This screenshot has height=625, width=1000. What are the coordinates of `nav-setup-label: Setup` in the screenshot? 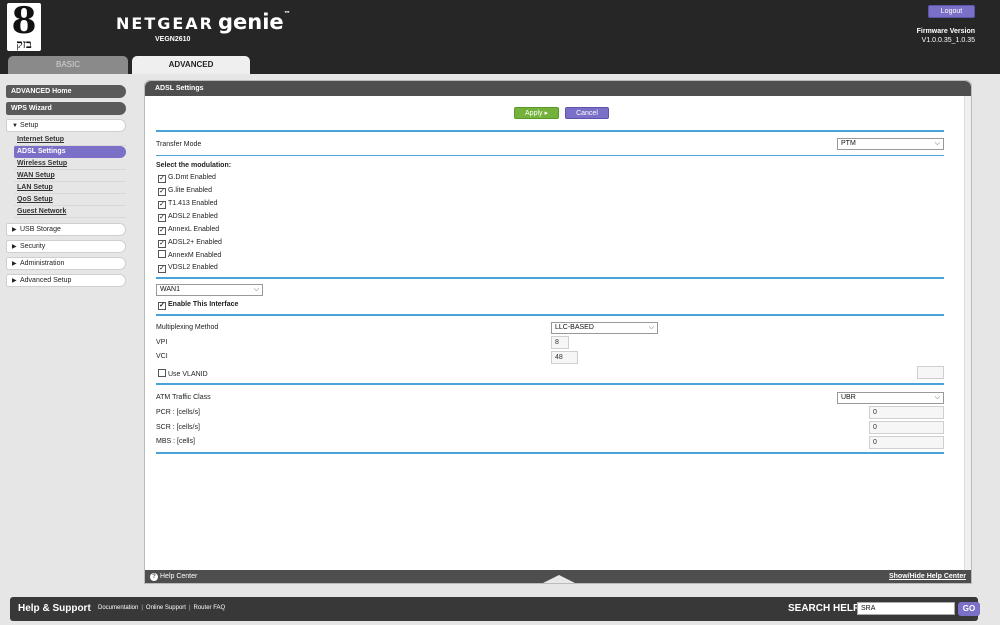 It's located at (29, 125).